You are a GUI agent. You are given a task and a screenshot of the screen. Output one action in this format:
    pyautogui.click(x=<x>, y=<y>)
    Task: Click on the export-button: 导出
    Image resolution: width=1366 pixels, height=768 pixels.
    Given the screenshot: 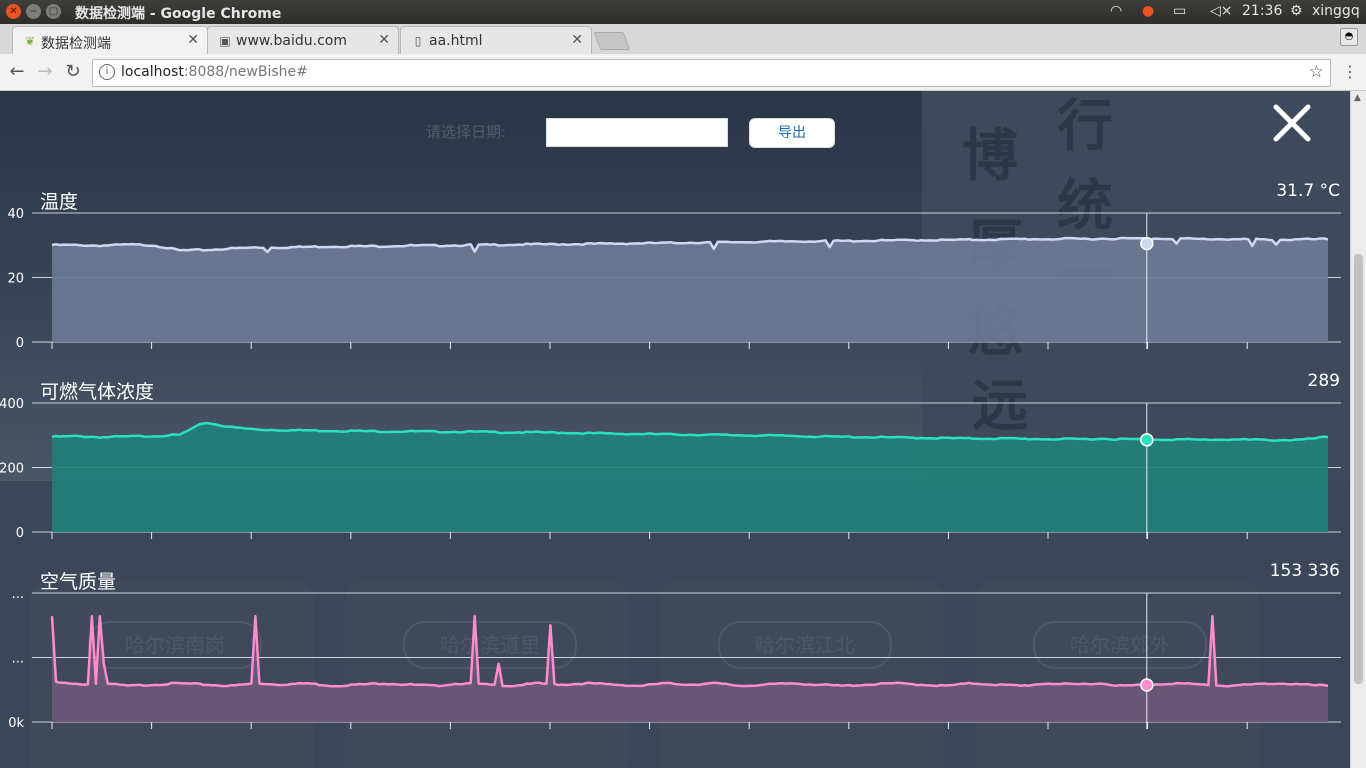 What is the action you would take?
    pyautogui.click(x=792, y=133)
    